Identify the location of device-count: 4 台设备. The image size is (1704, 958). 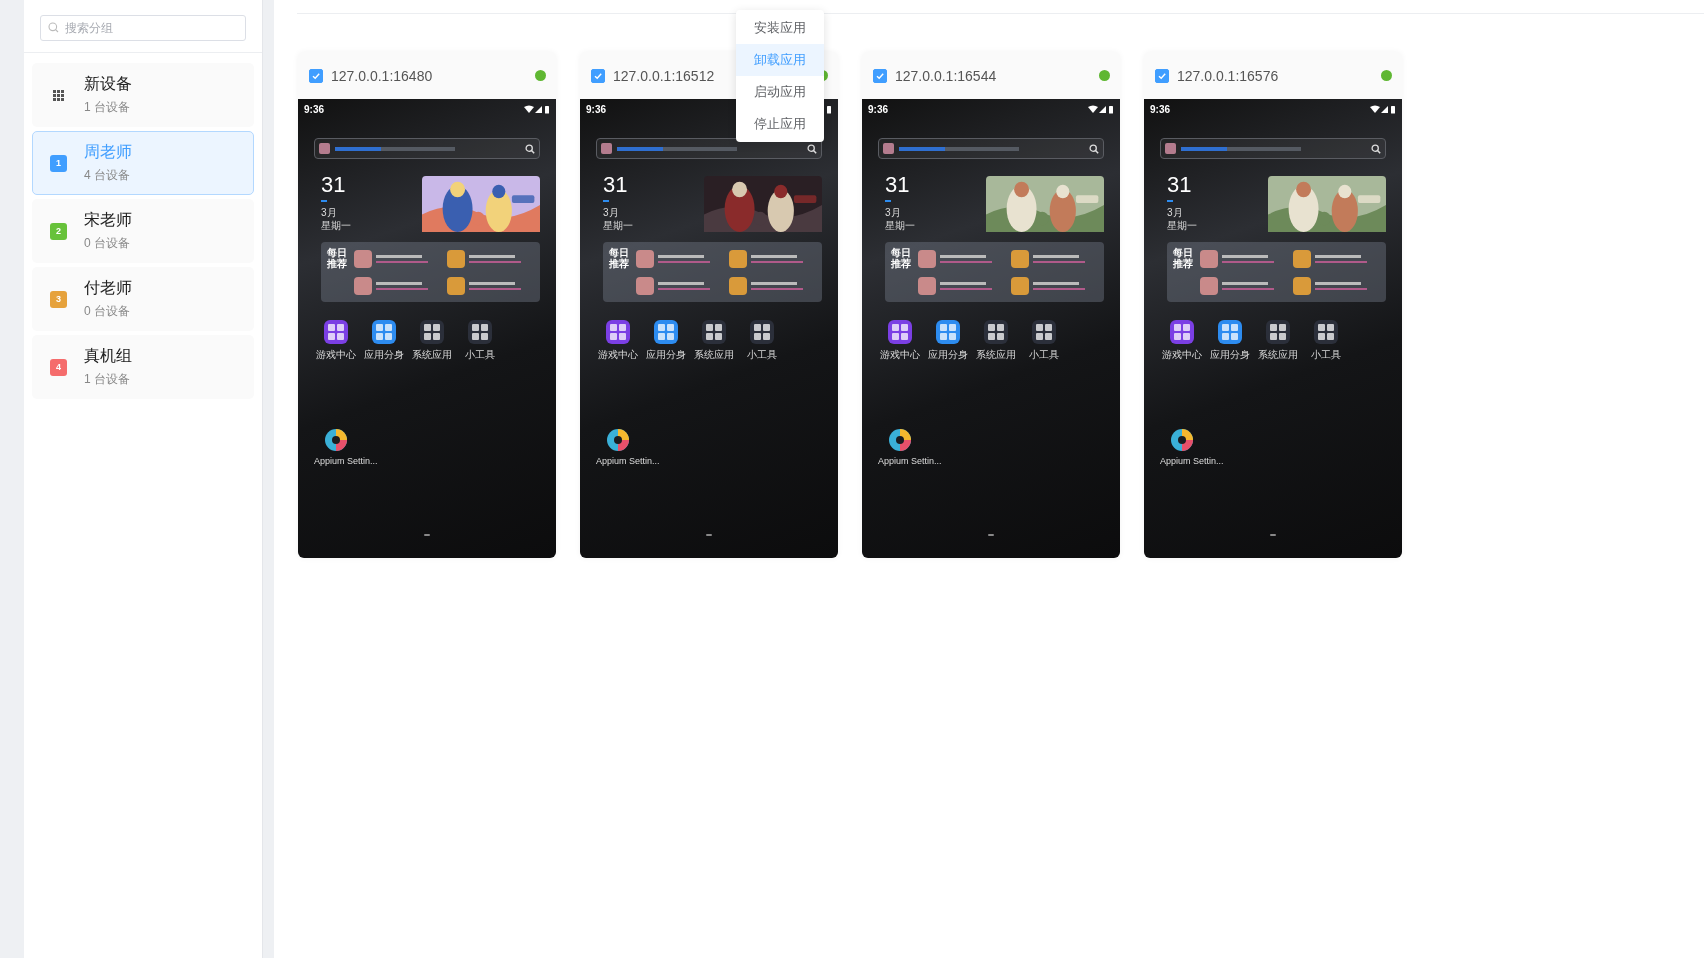
(107, 175).